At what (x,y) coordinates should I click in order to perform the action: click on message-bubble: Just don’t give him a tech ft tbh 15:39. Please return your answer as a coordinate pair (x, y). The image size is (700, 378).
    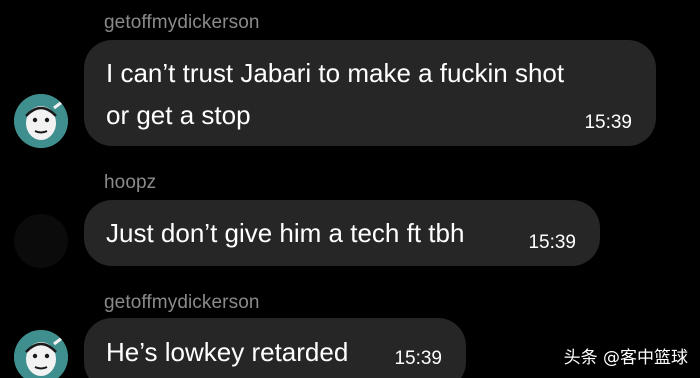
    Looking at the image, I should click on (342, 233).